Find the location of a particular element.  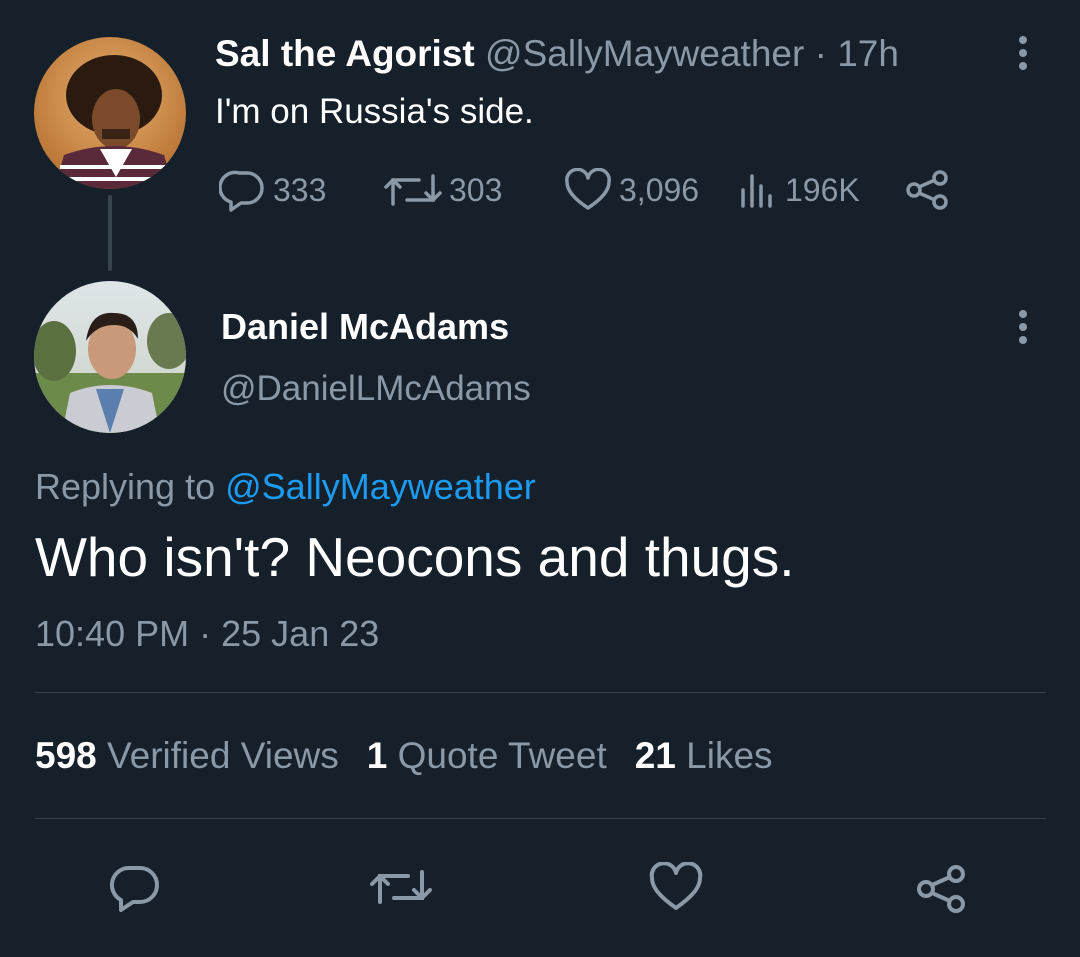

bottom-share-button is located at coordinates (942, 889).